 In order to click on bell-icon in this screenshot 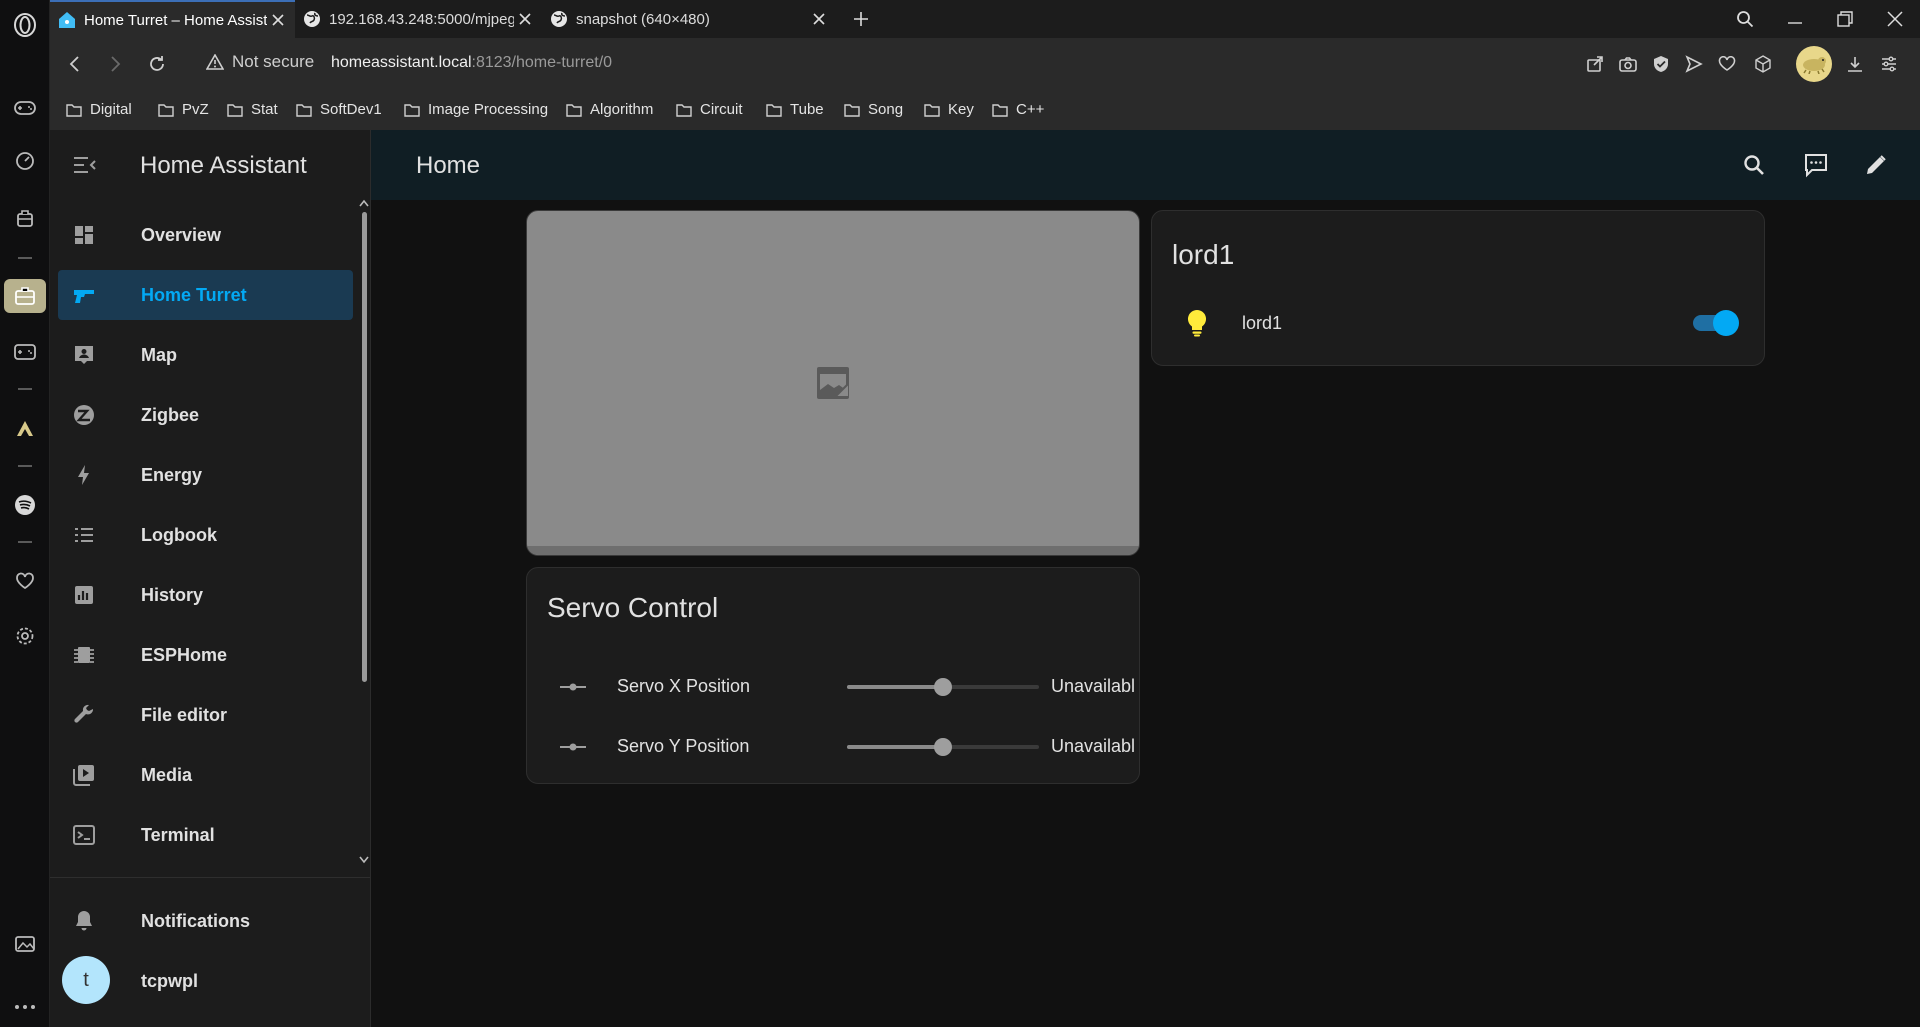, I will do `click(84, 921)`.